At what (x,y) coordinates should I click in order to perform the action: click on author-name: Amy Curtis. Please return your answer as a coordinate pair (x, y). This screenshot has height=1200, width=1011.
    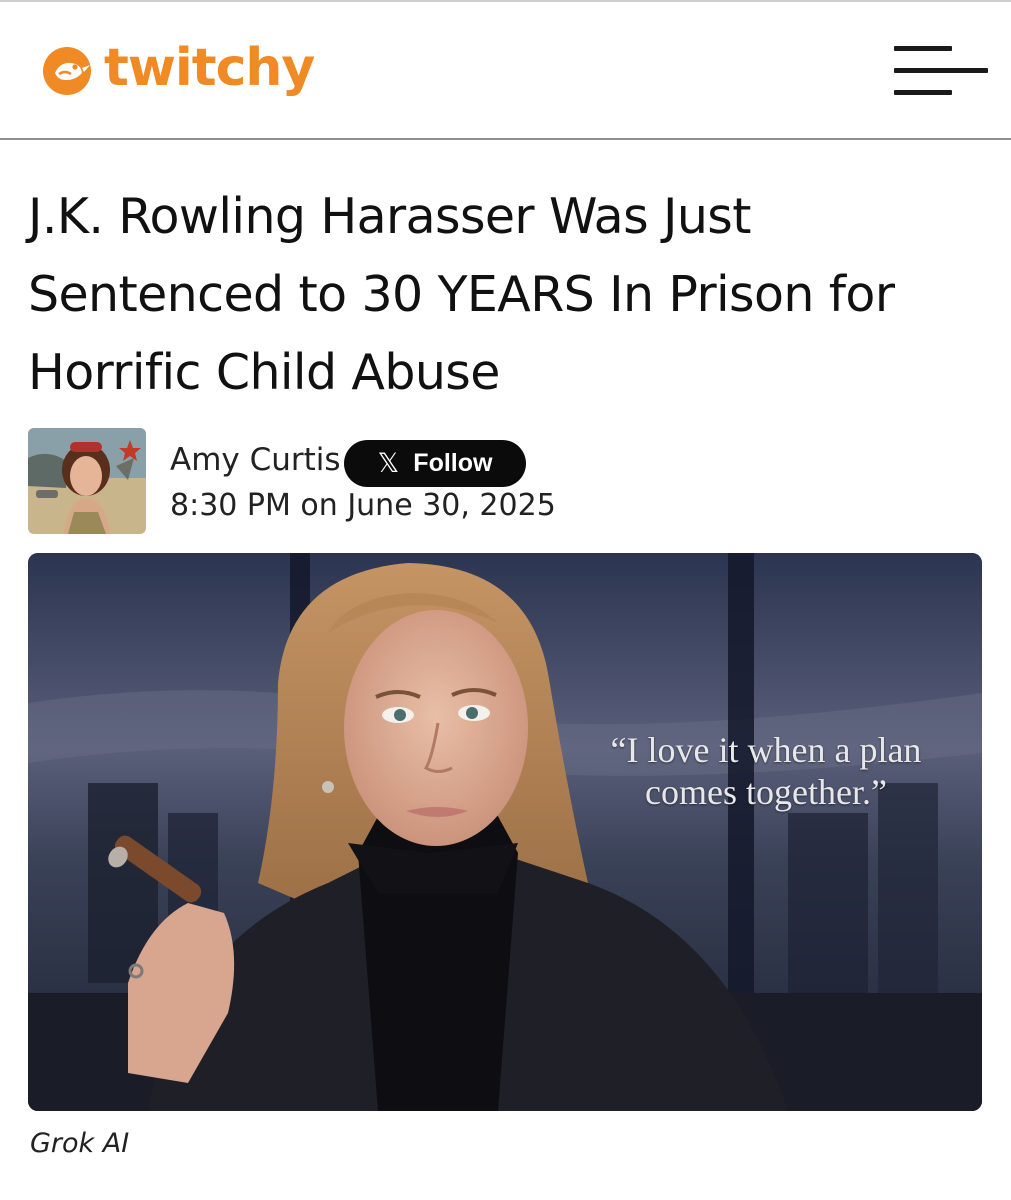
    Looking at the image, I should click on (255, 460).